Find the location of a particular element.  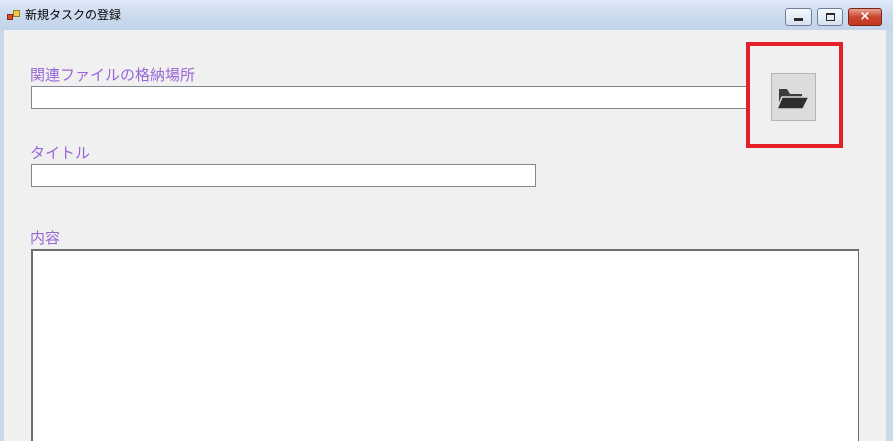

title-bar: 新規タスクの登録 × is located at coordinates (446, 15).